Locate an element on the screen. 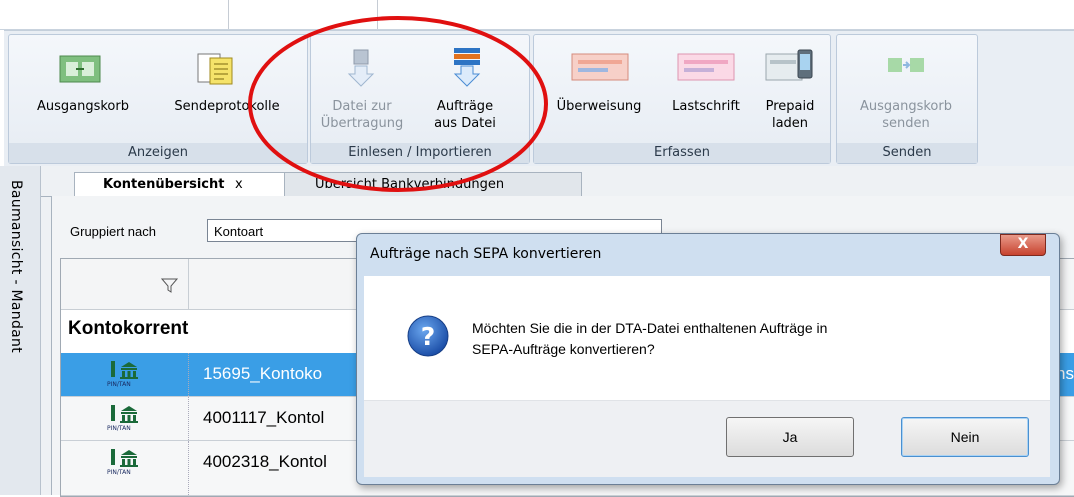 The image size is (1074, 497). no-button: Nein is located at coordinates (965, 437).